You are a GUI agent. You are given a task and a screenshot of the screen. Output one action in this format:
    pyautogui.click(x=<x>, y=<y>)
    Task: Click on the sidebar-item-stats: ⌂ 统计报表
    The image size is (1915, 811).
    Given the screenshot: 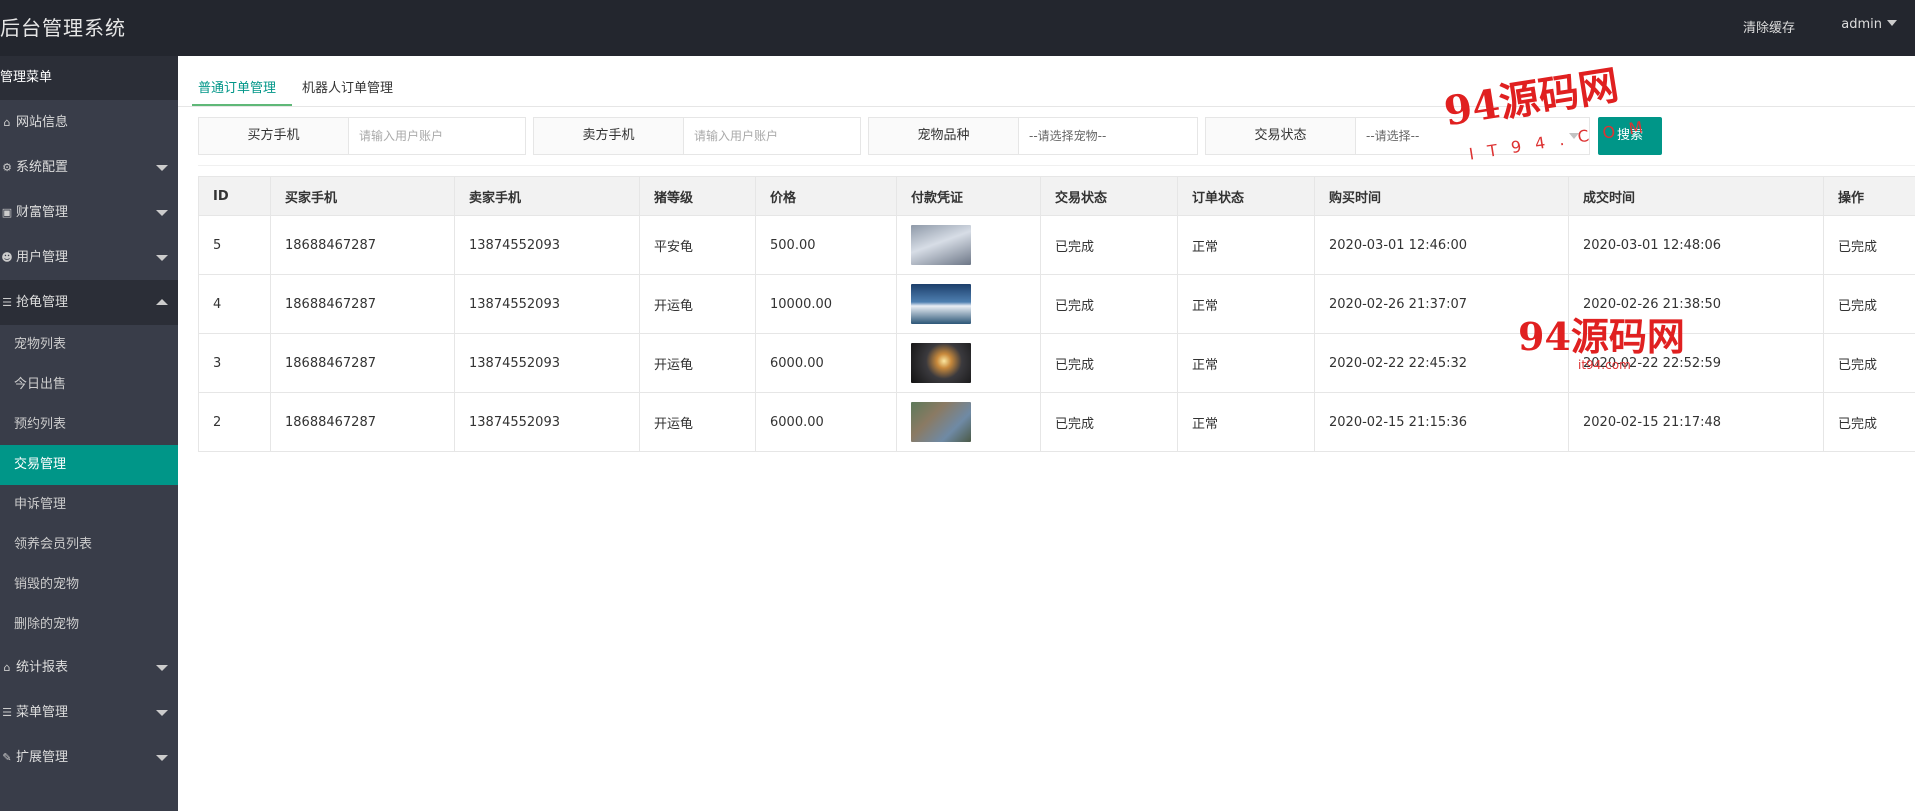 What is the action you would take?
    pyautogui.click(x=89, y=667)
    